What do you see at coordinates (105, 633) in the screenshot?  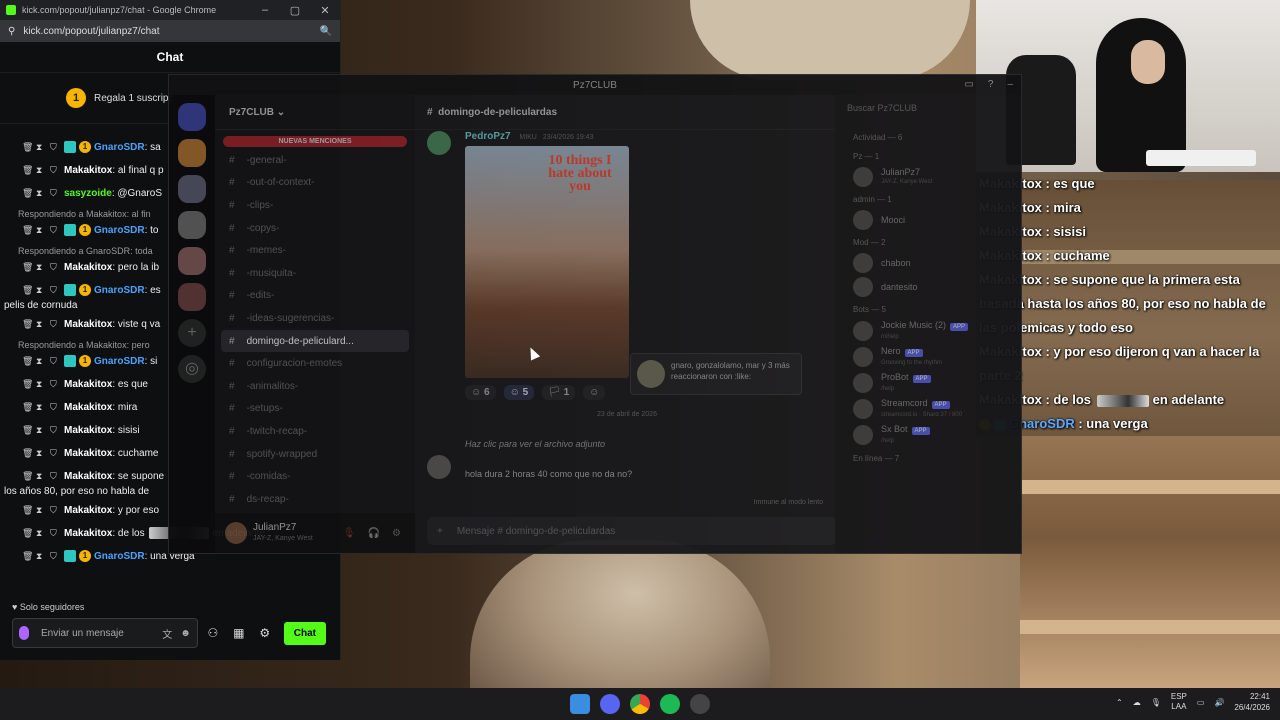 I see `chat-input: Enviar un mensaje 文 ☻` at bounding box center [105, 633].